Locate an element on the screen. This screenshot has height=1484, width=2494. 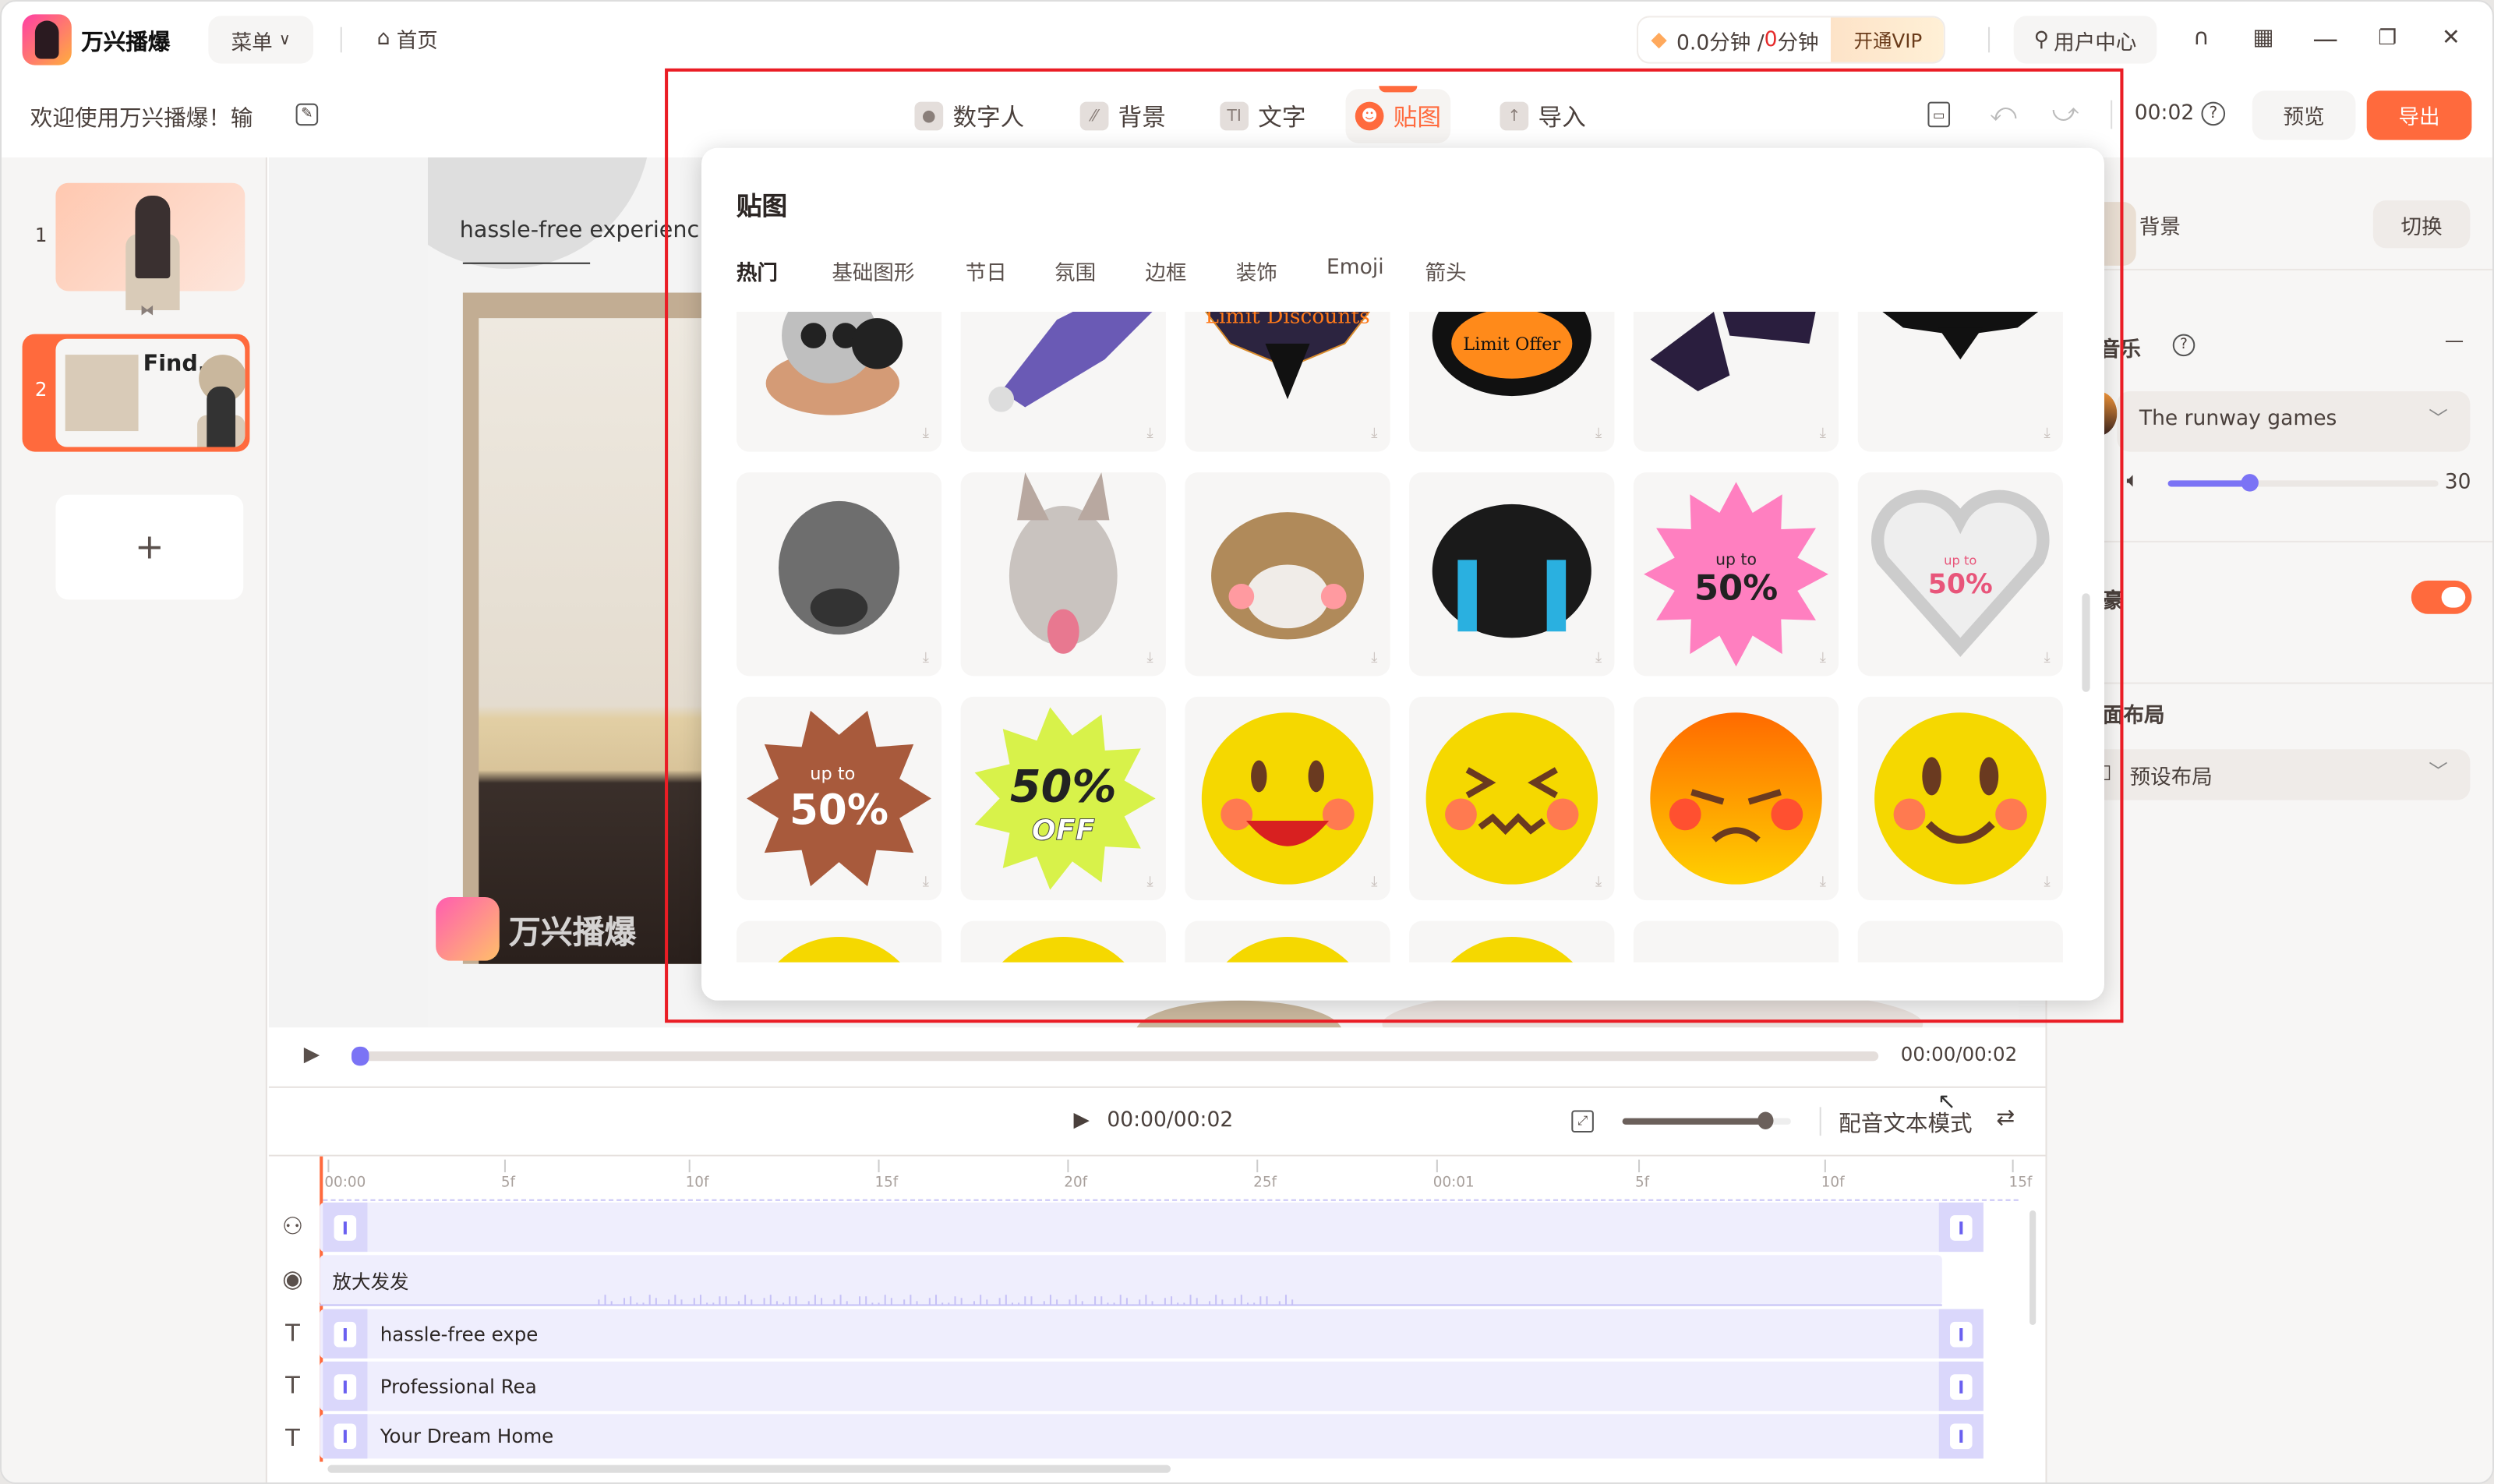
swap-icon: ⇄ is located at coordinates (2005, 1118).